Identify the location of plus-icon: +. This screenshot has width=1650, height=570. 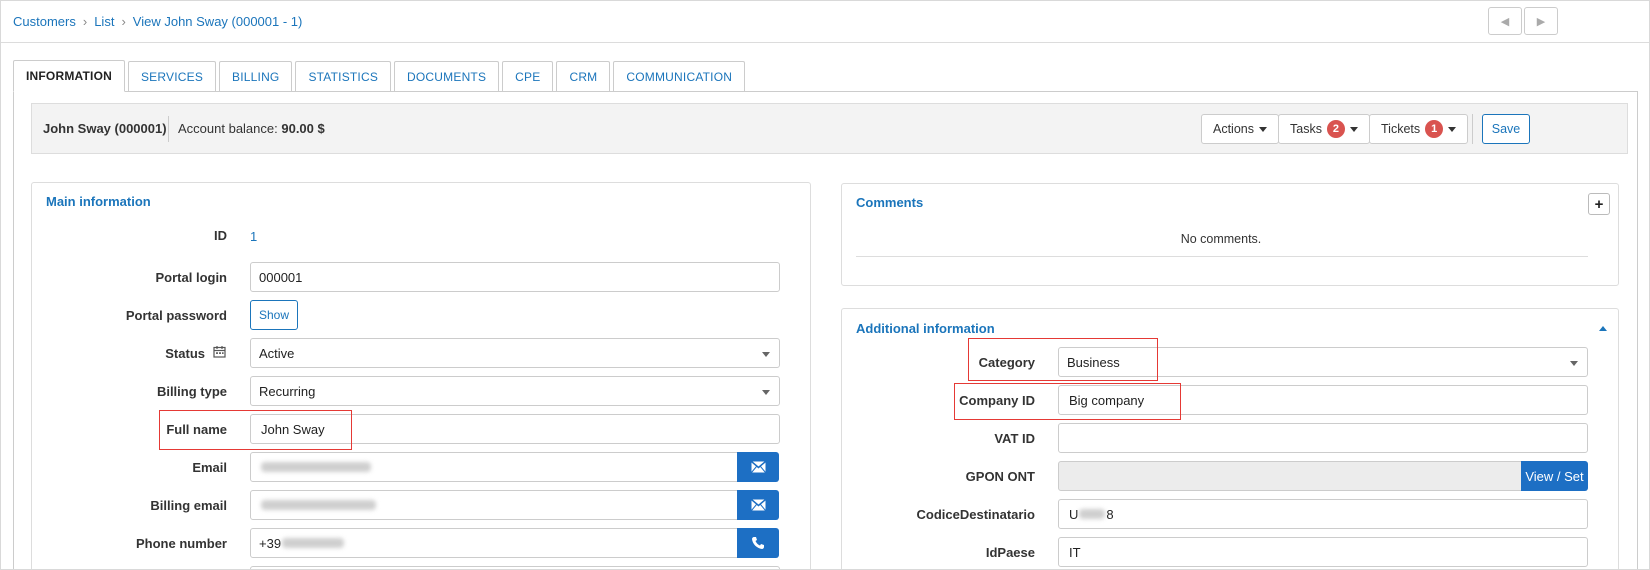
(1599, 204).